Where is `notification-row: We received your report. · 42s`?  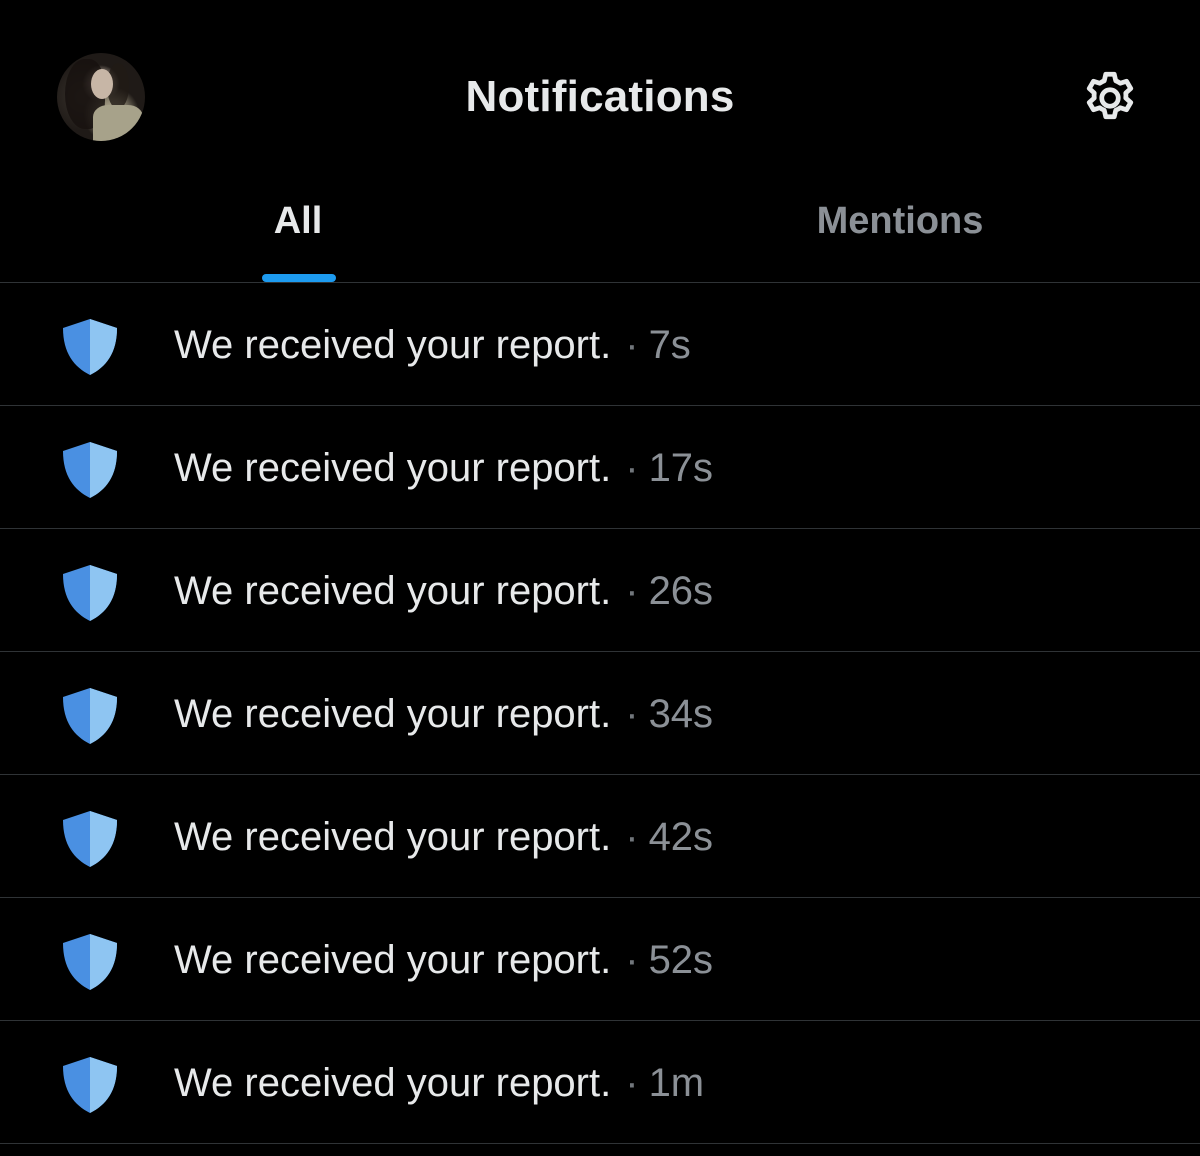
notification-row: We received your report. · 42s is located at coordinates (600, 836).